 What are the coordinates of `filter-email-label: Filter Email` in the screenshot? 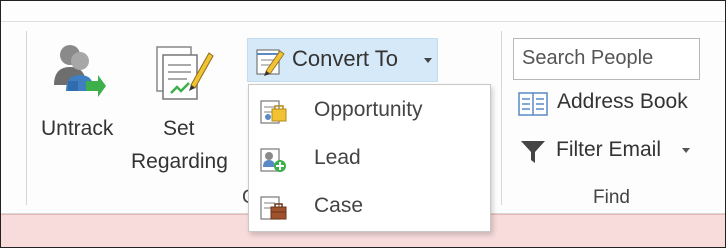 It's located at (609, 149).